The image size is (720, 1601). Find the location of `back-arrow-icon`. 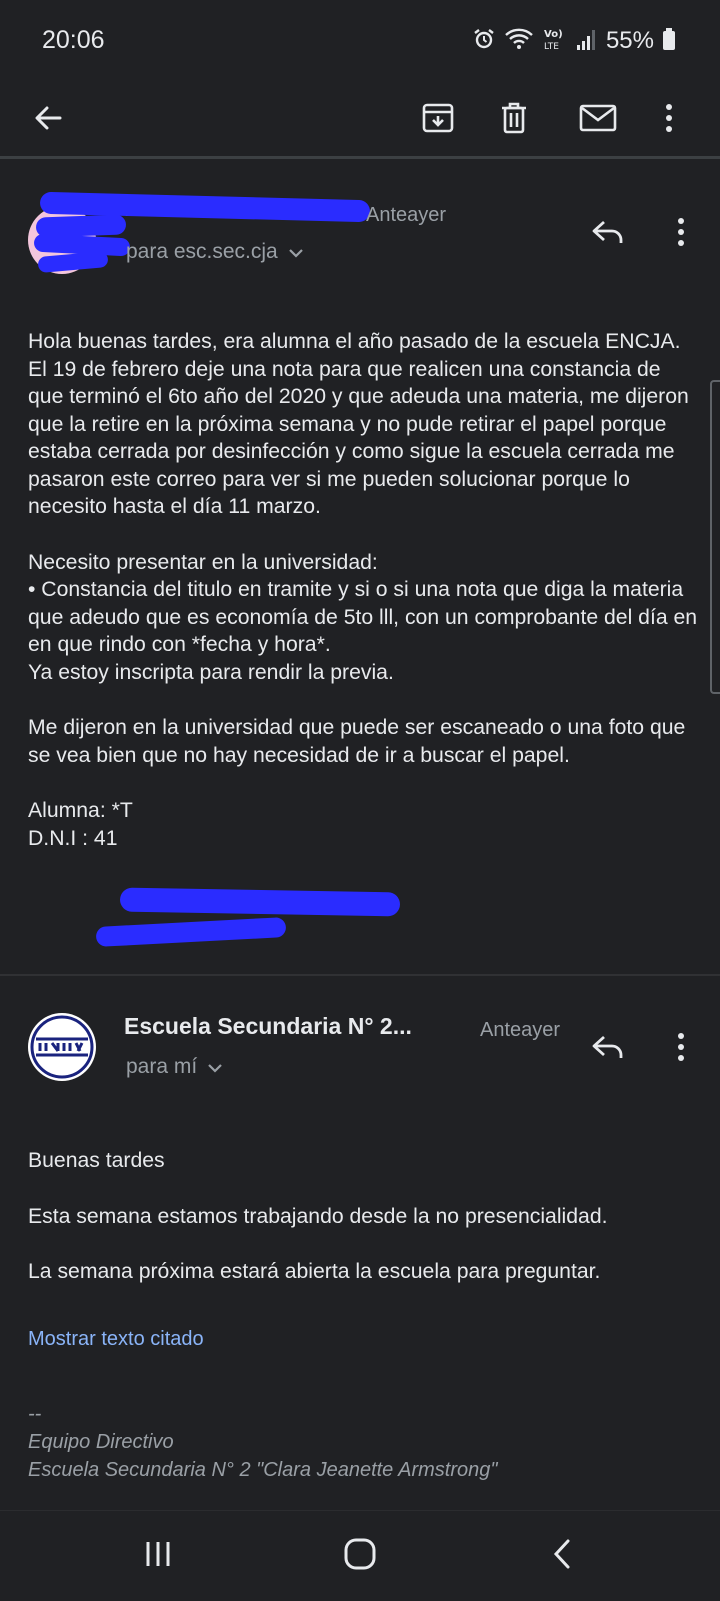

back-arrow-icon is located at coordinates (48, 120).